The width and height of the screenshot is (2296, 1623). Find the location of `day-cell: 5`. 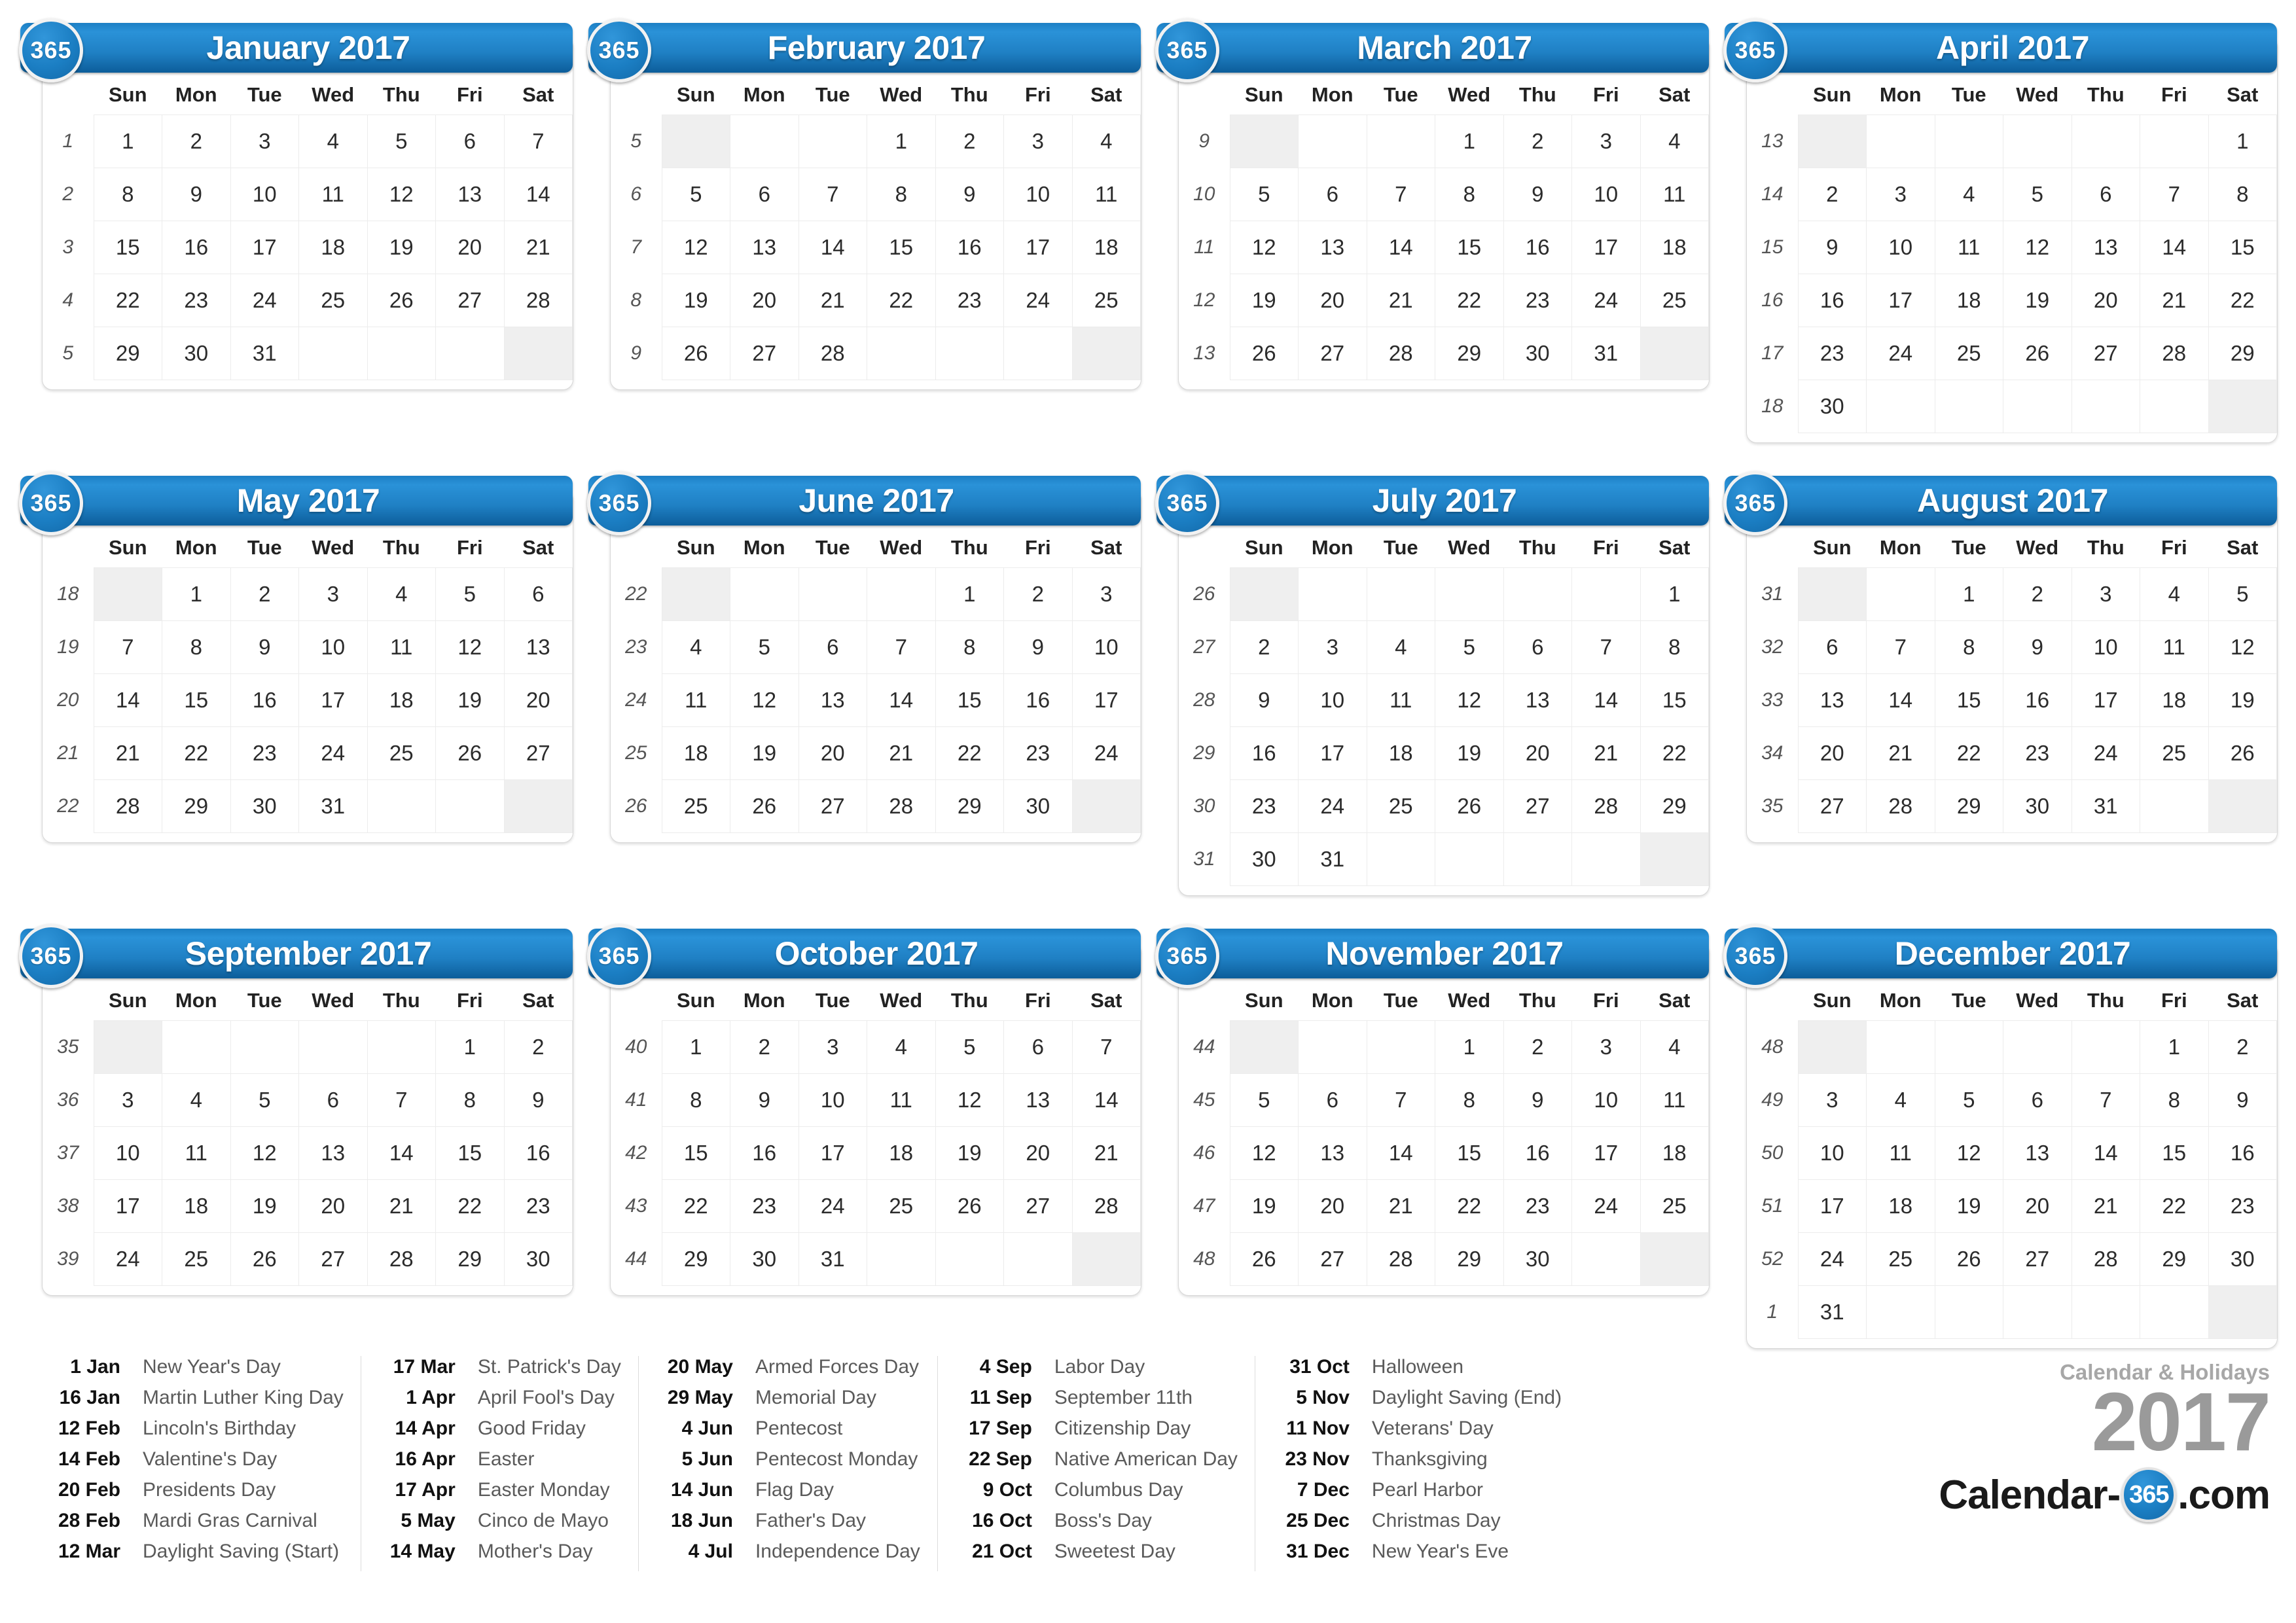

day-cell: 5 is located at coordinates (264, 1100).